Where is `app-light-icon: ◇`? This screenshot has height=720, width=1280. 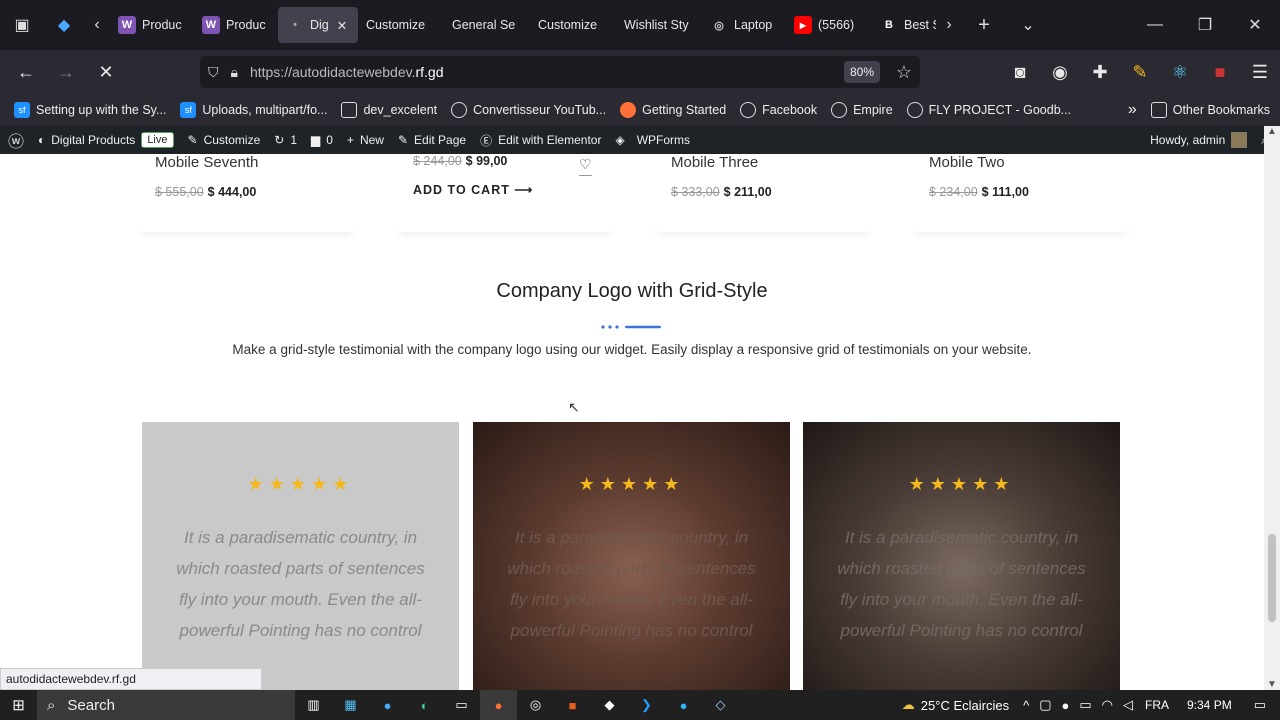
app-light-icon: ◇ is located at coordinates (720, 705).